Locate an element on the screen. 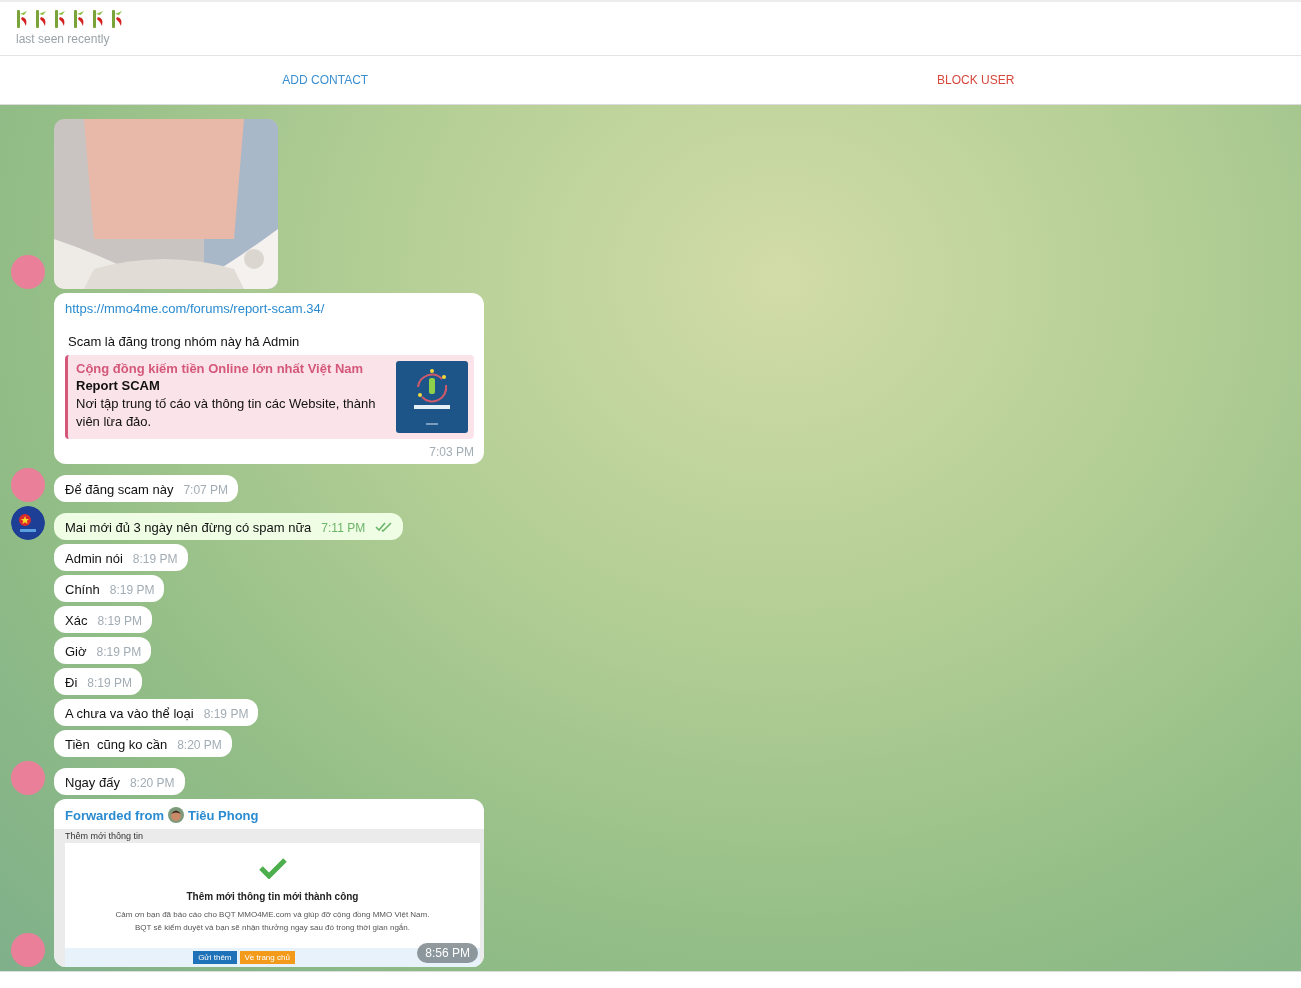  add-contact-button: ADD CONTACT is located at coordinates (325, 80).